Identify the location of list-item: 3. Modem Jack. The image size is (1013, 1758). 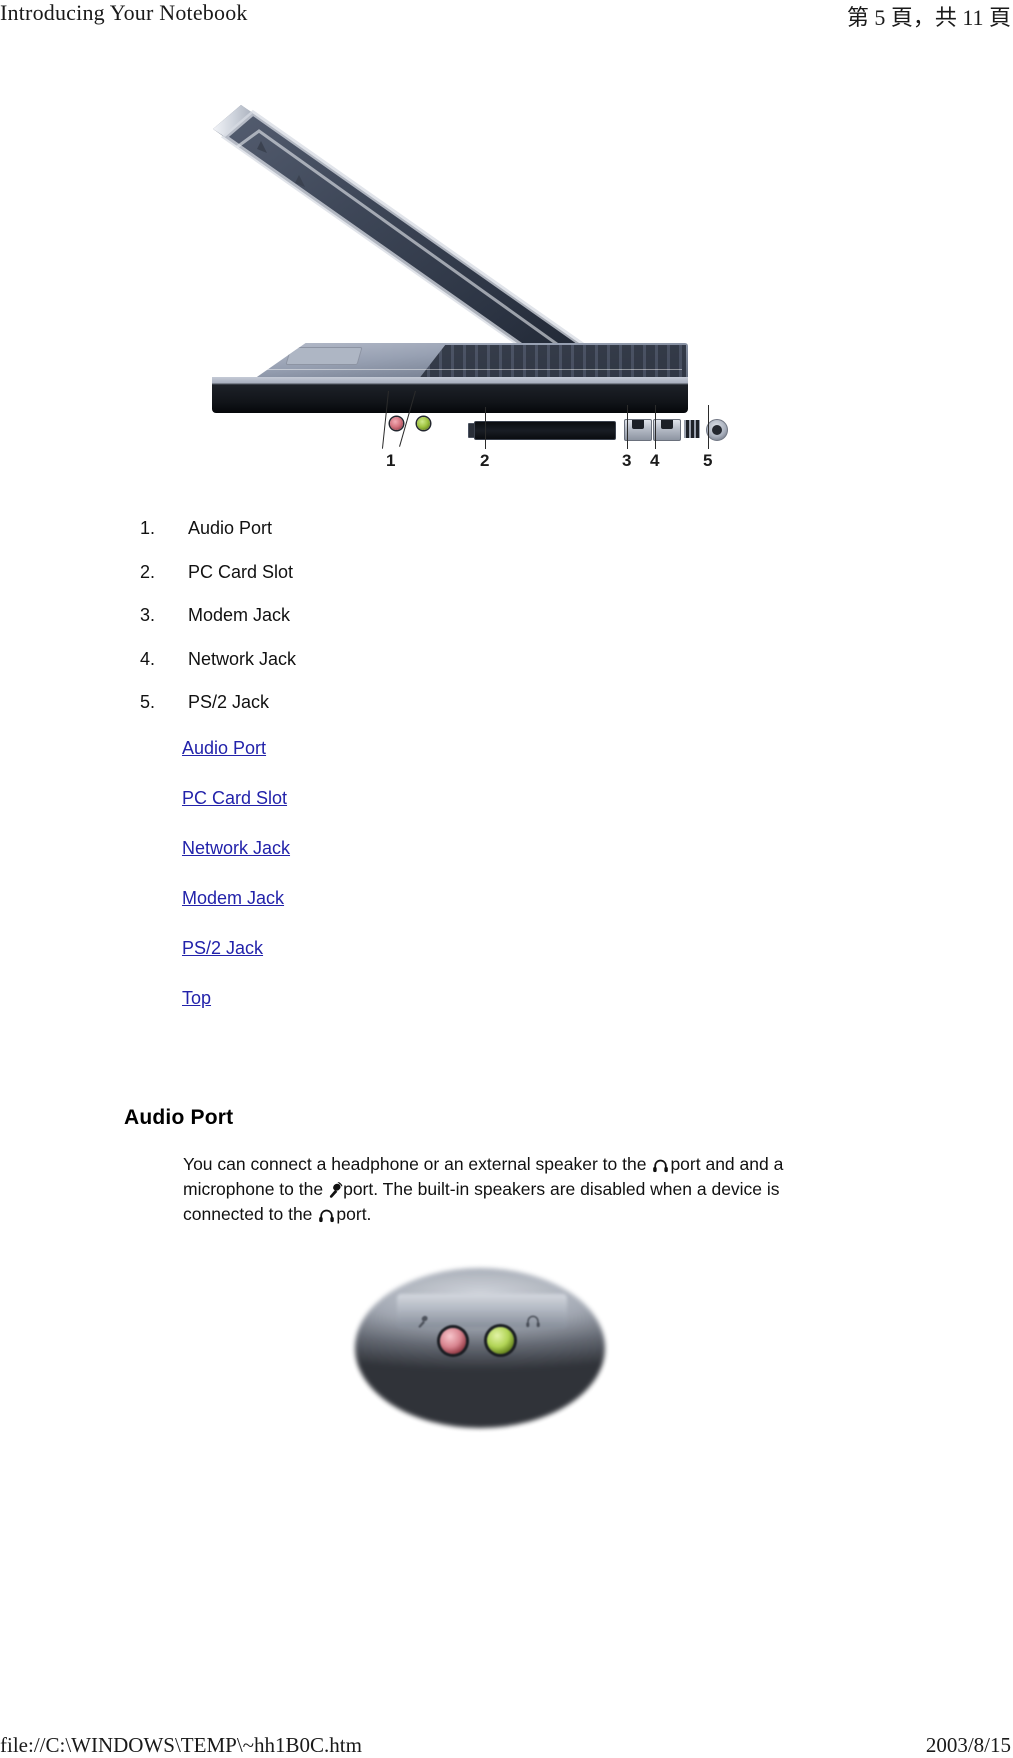
(460, 627).